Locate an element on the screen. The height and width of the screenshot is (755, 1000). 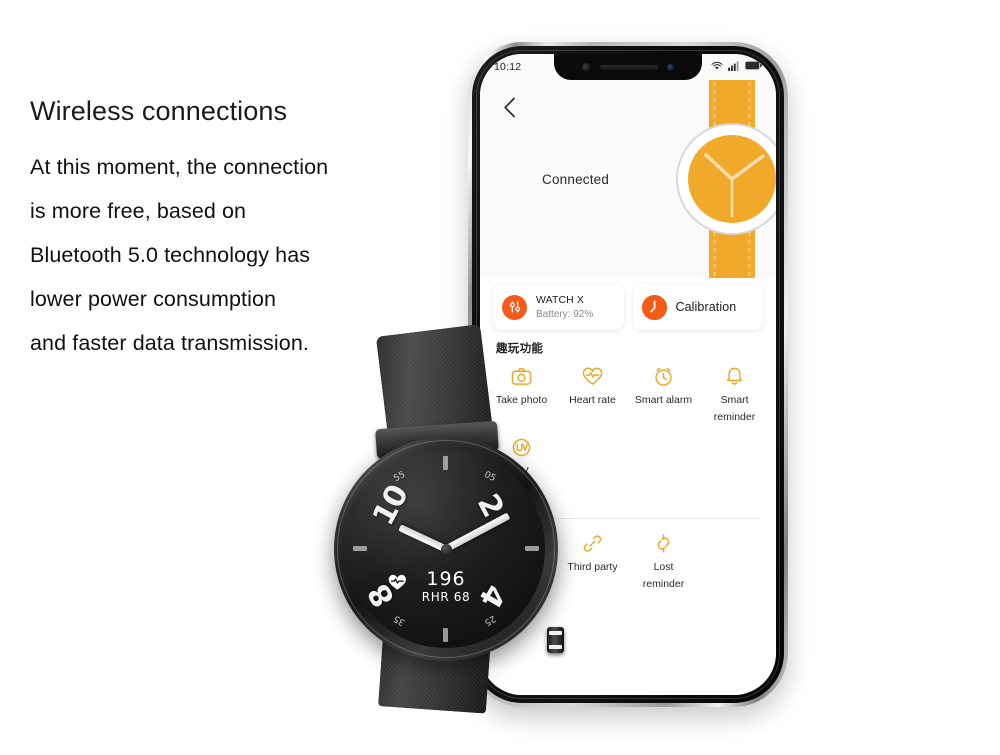
calibration-label: Calibration is located at coordinates (706, 307).